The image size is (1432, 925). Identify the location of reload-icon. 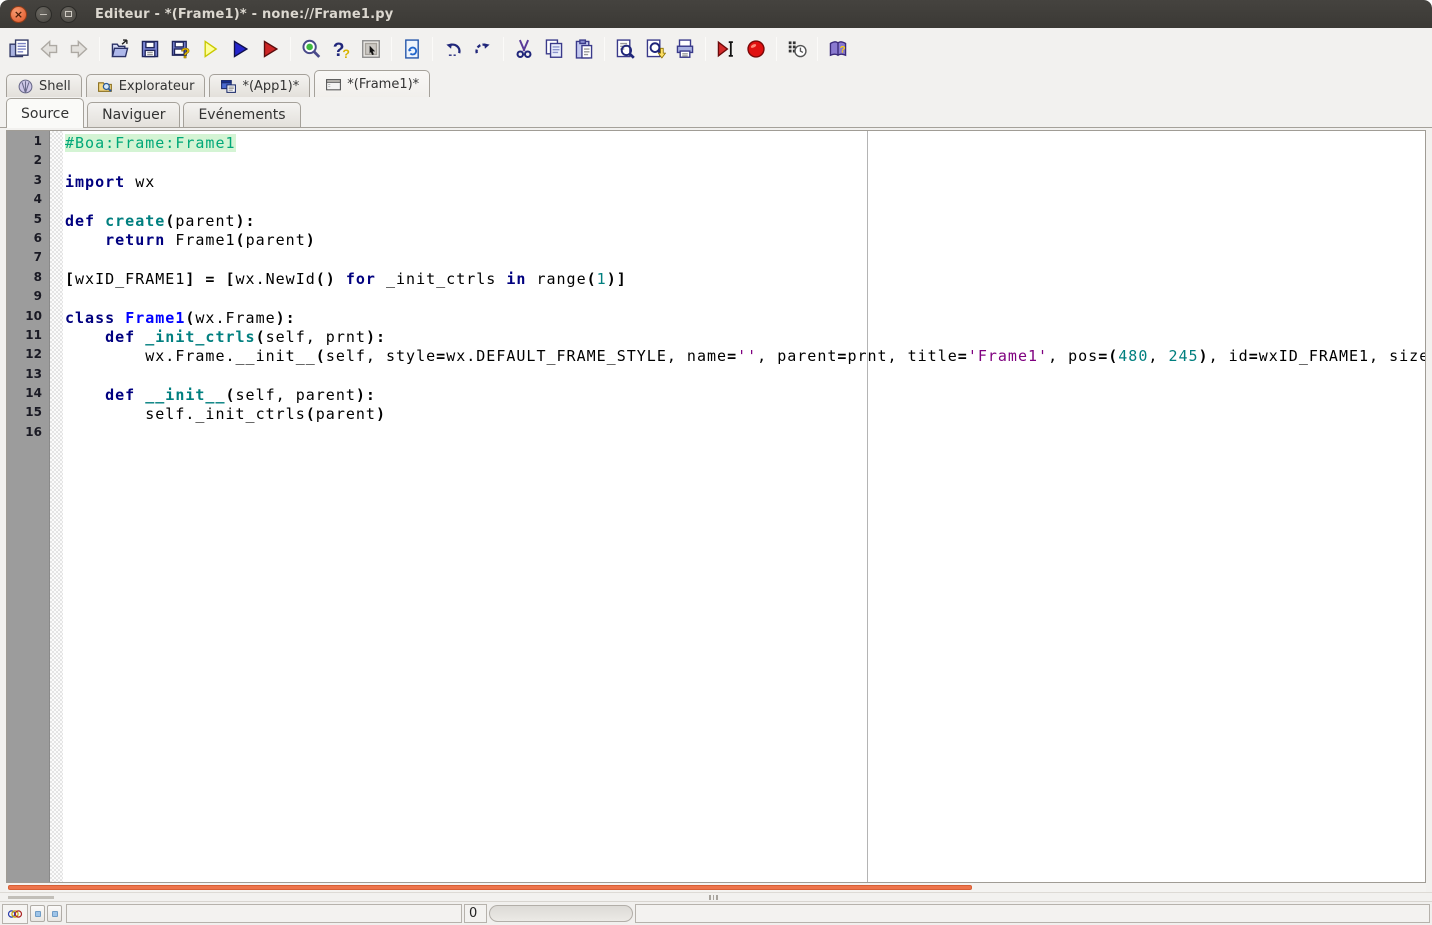
(412, 48).